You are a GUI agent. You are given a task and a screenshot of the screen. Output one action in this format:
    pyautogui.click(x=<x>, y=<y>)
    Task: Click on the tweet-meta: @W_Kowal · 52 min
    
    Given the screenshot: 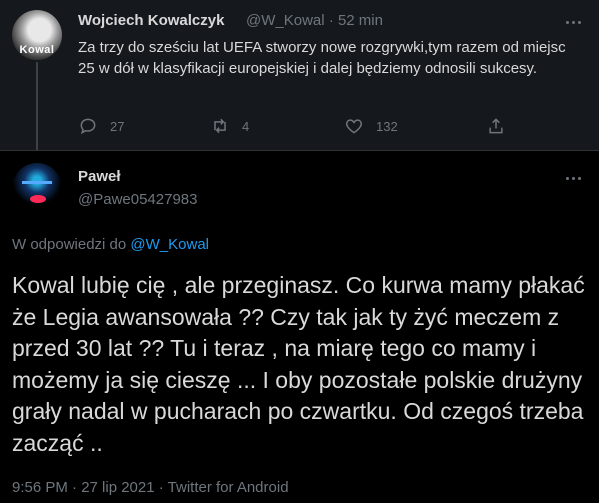 What is the action you would take?
    pyautogui.click(x=314, y=20)
    